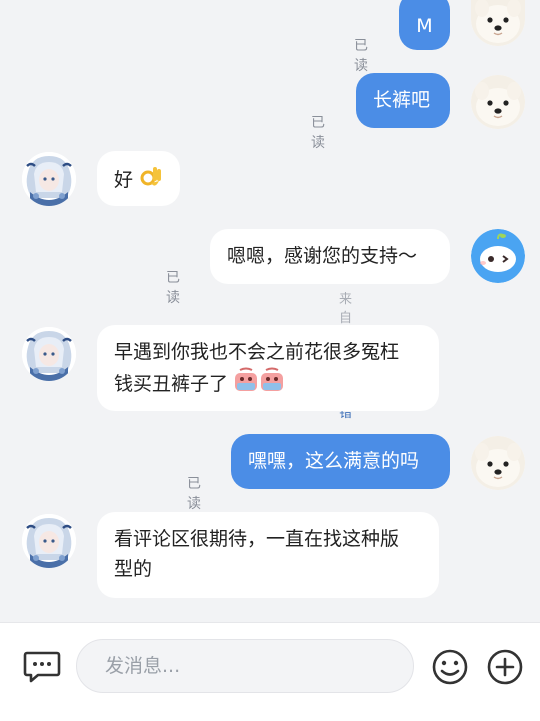  I want to click on message-line: 钱买丑裤子了, so click(171, 384).